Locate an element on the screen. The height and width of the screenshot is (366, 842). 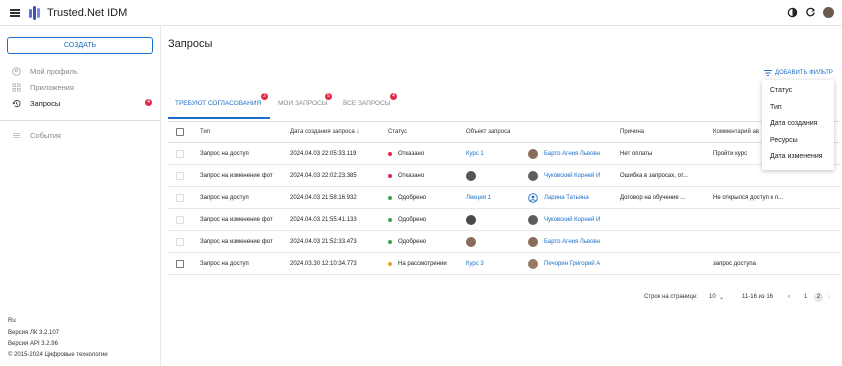
column-header-date: Дата создания запроса ↓ is located at coordinates (324, 132).